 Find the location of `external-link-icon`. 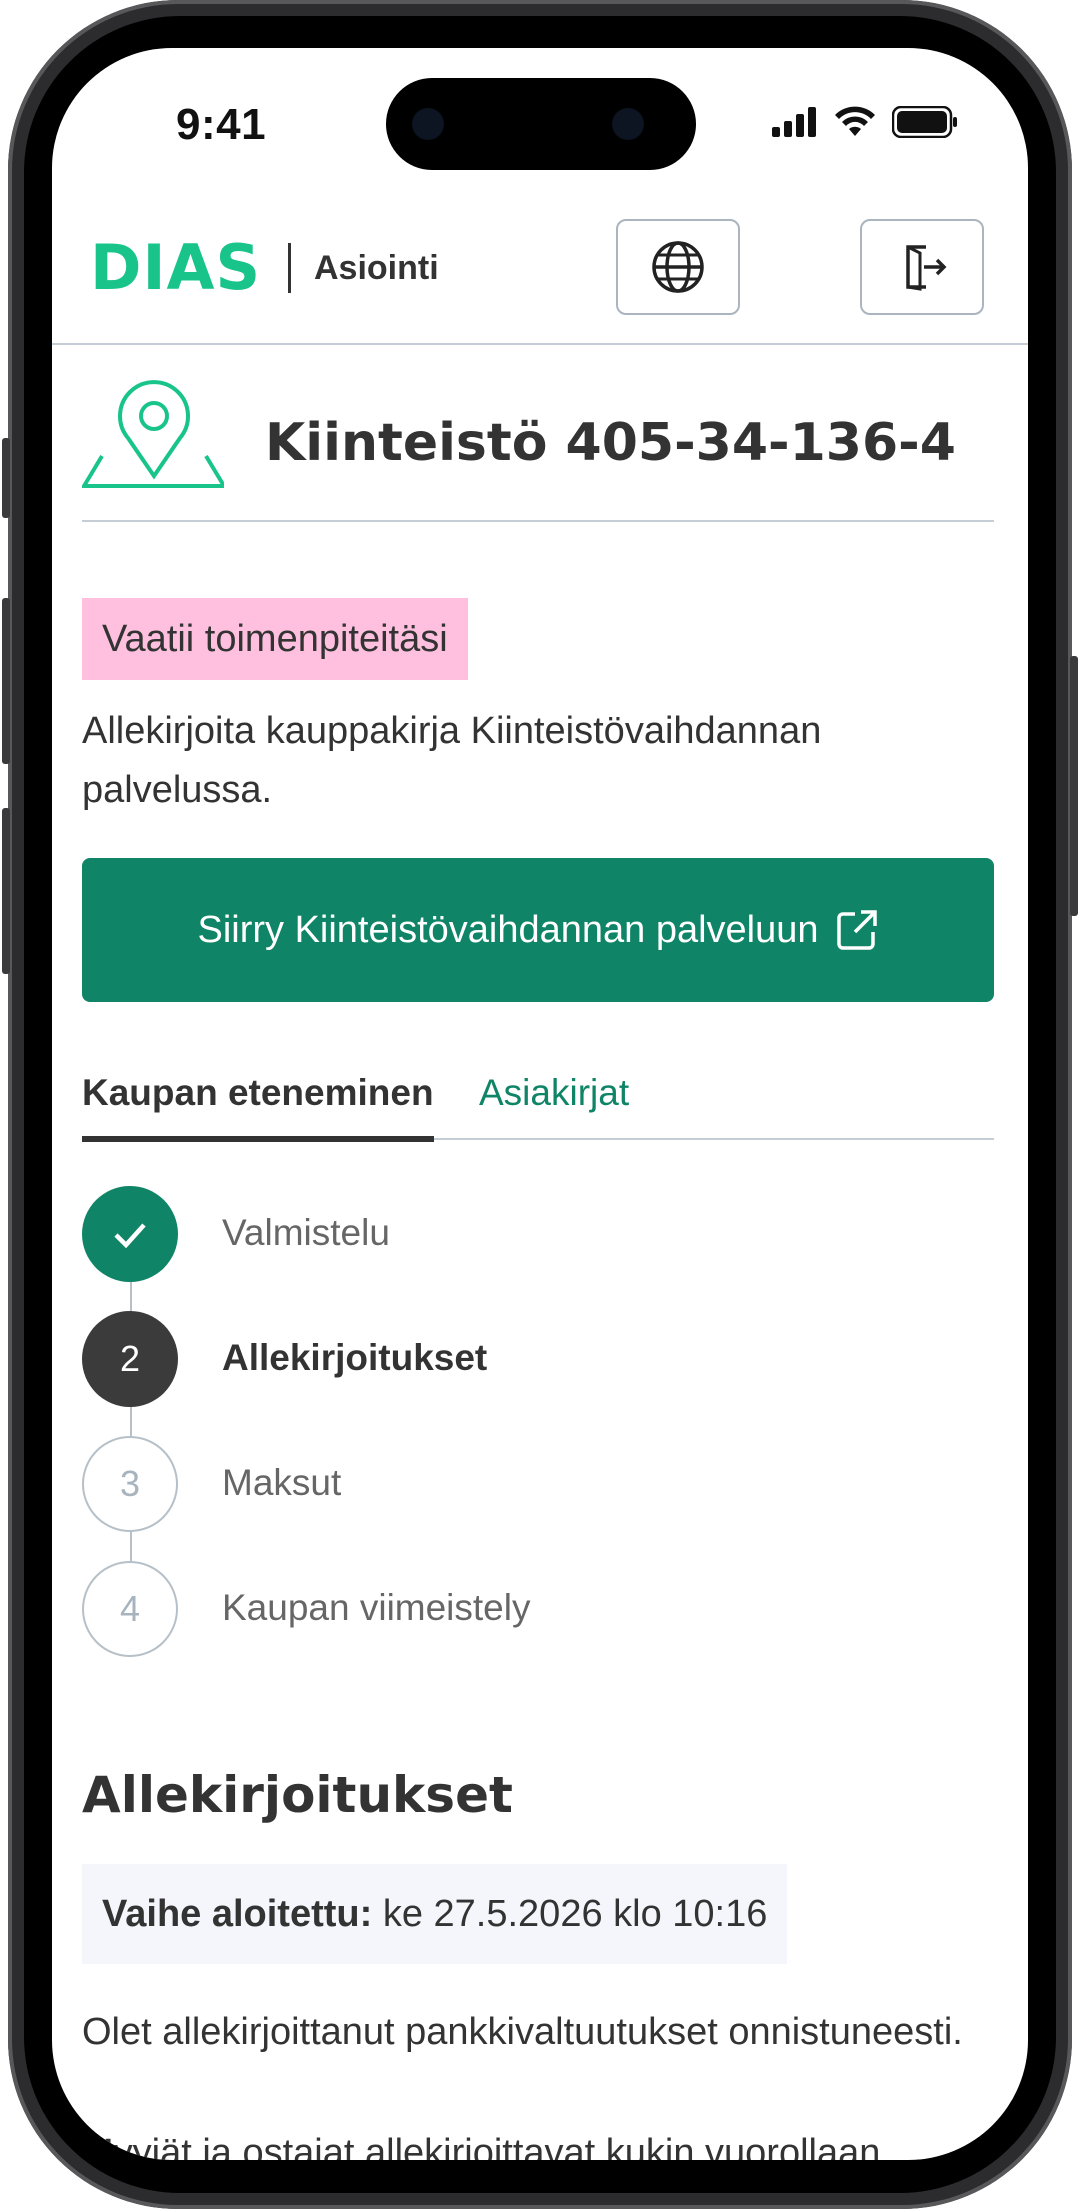

external-link-icon is located at coordinates (856, 930).